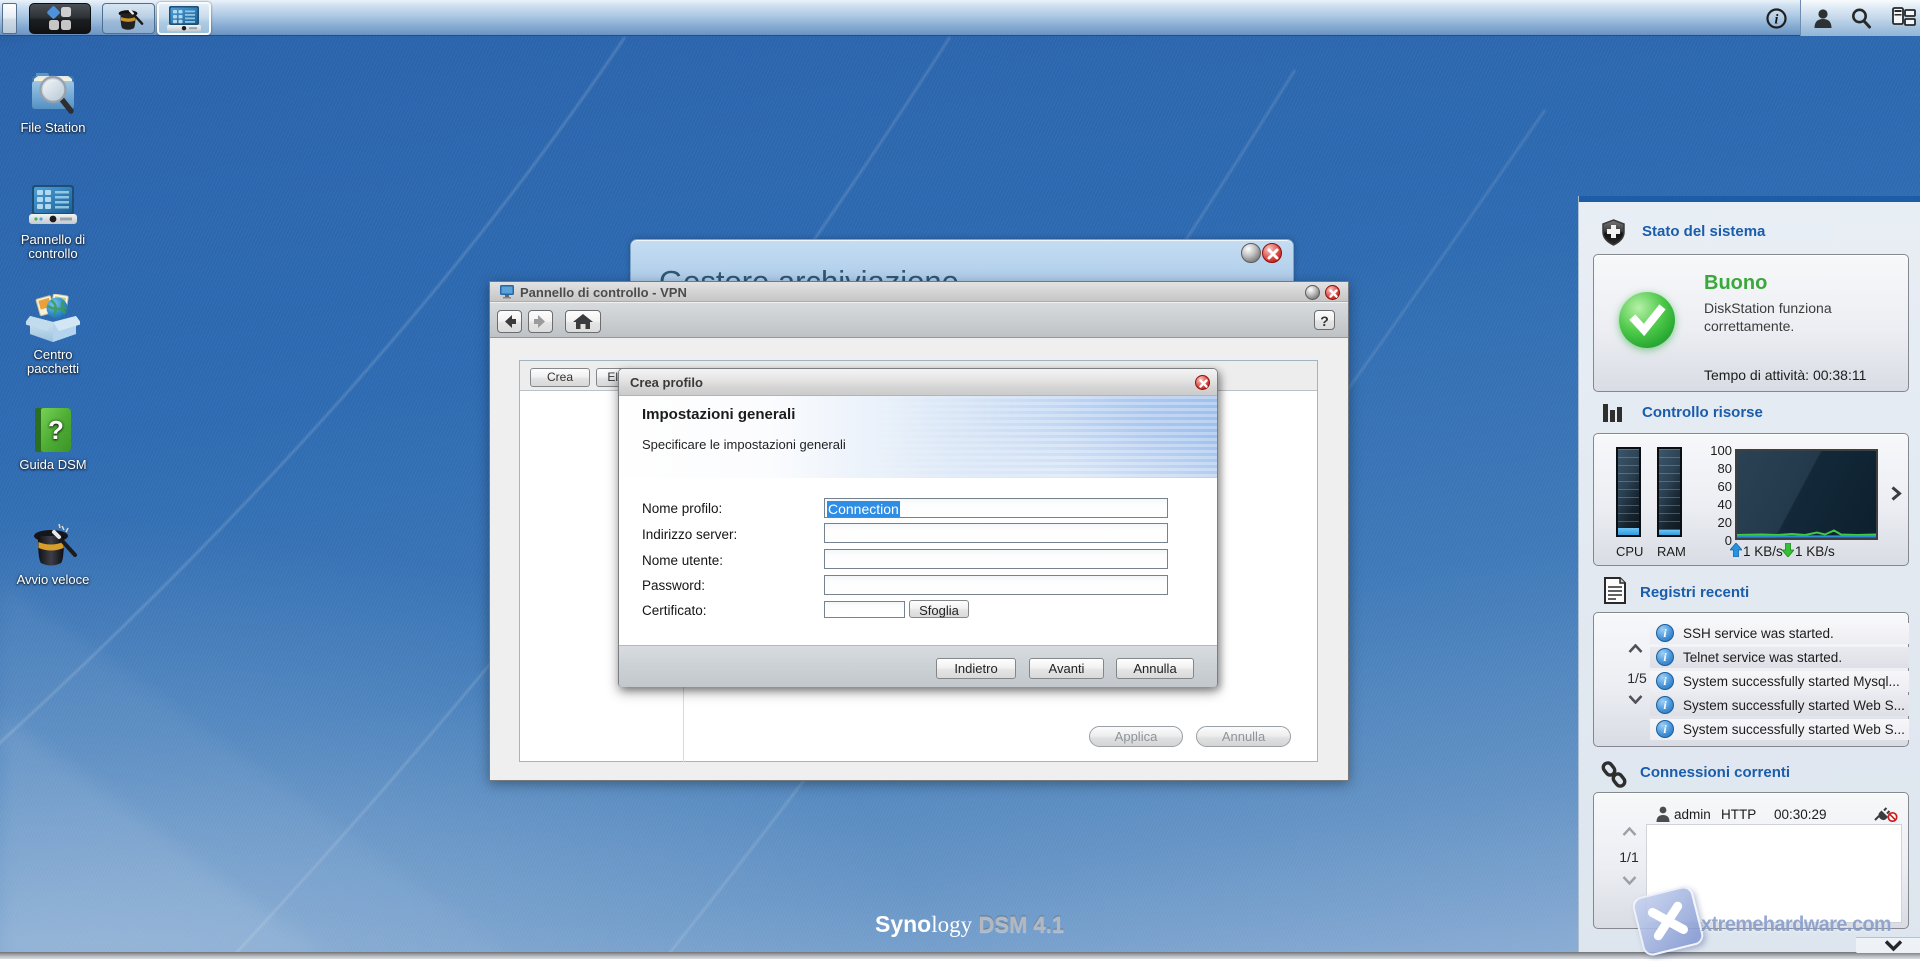 This screenshot has width=1920, height=961. I want to click on svg-text: i, so click(1777, 20).